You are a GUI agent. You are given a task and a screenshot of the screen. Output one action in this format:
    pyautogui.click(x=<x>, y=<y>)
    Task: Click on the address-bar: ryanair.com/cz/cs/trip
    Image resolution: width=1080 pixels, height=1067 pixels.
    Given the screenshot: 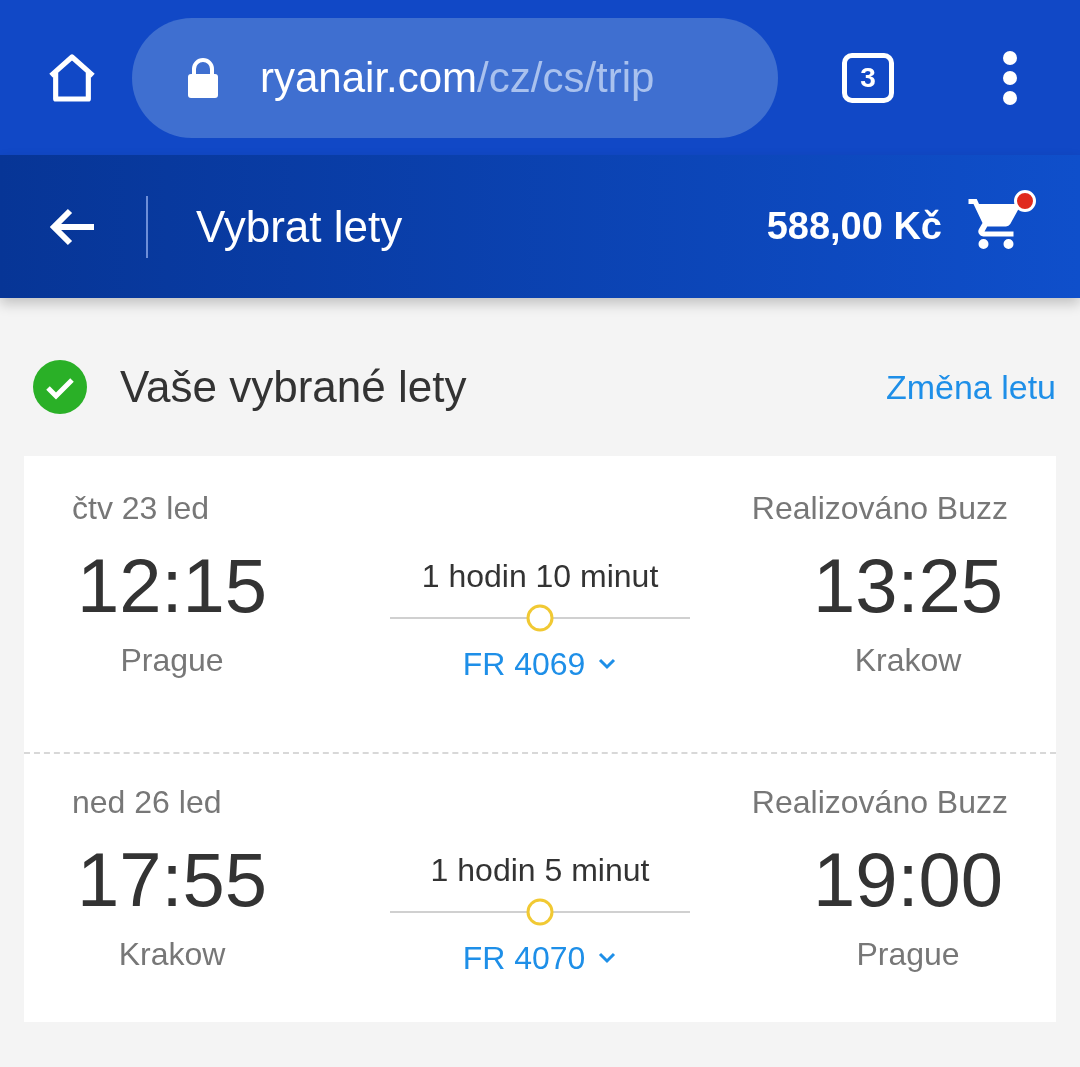 What is the action you would take?
    pyautogui.click(x=455, y=77)
    